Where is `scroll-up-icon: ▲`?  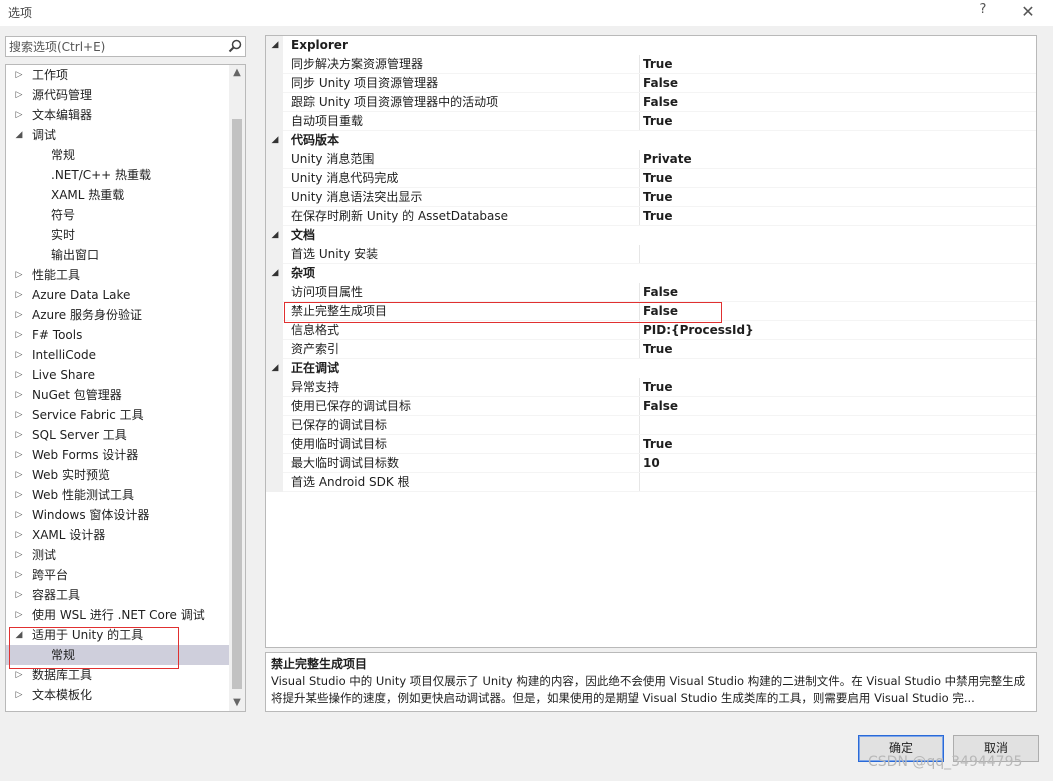 scroll-up-icon: ▲ is located at coordinates (237, 73).